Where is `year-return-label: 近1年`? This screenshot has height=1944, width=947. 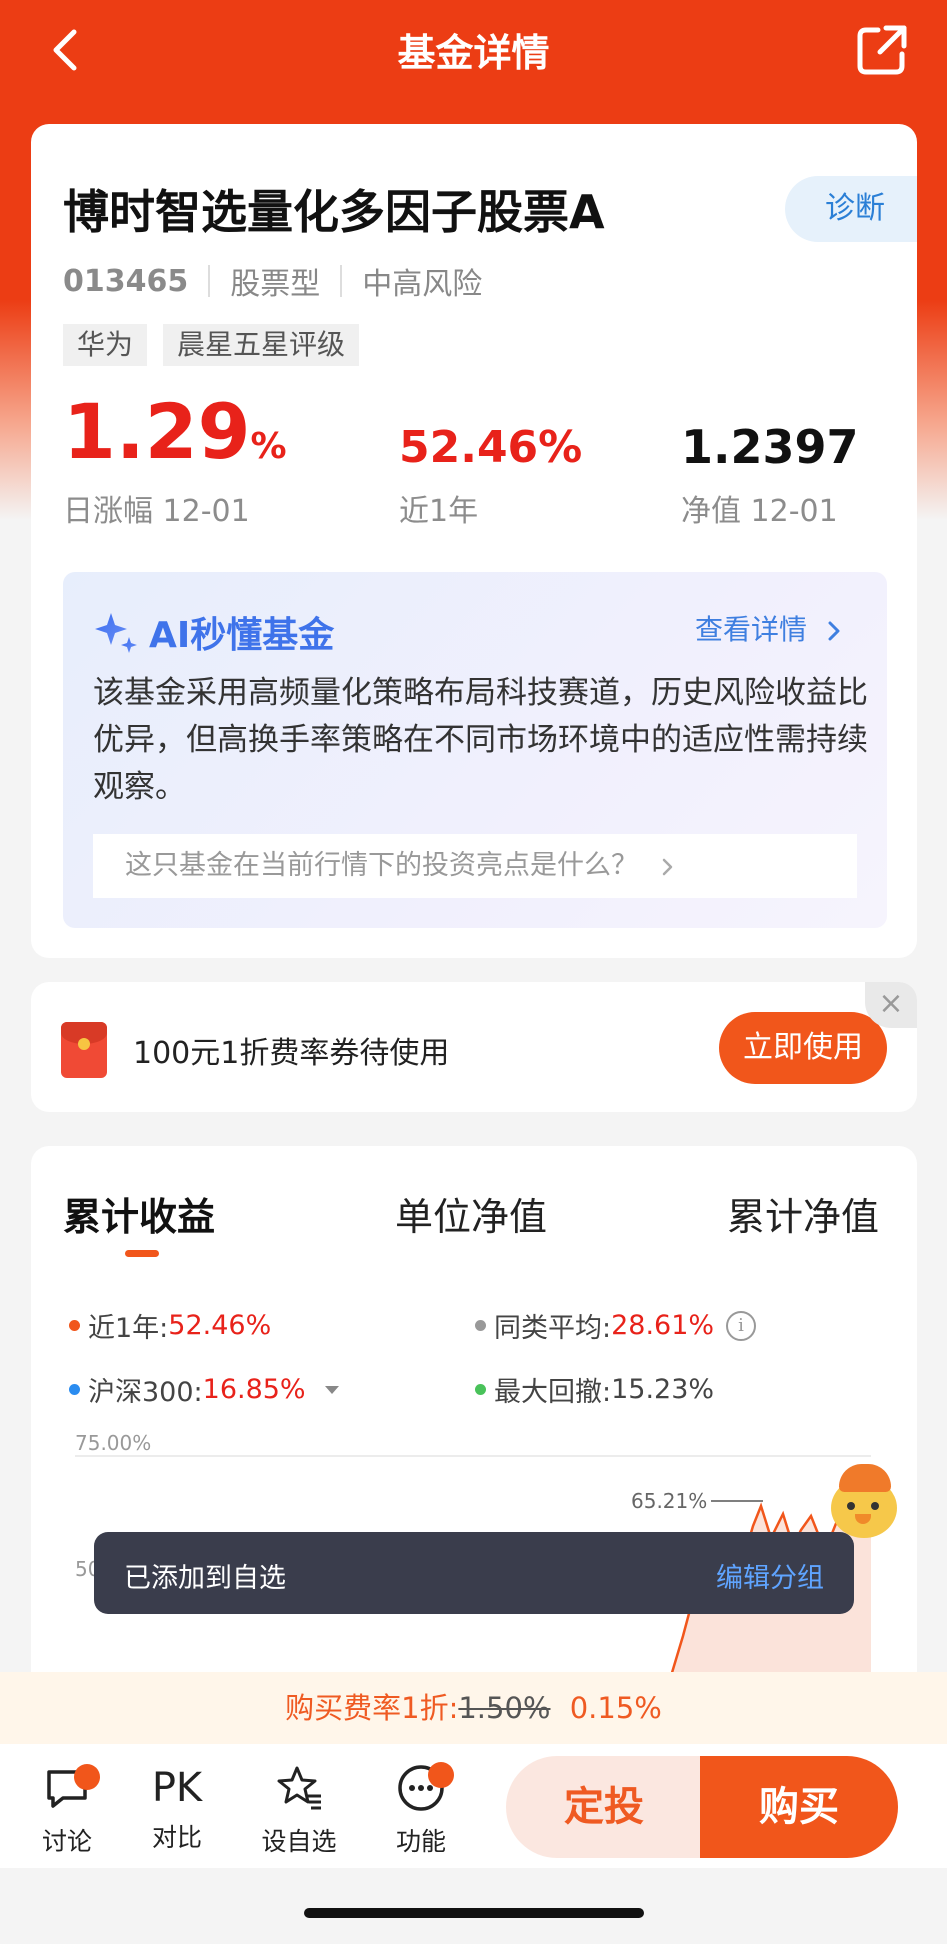 year-return-label: 近1年 is located at coordinates (439, 511).